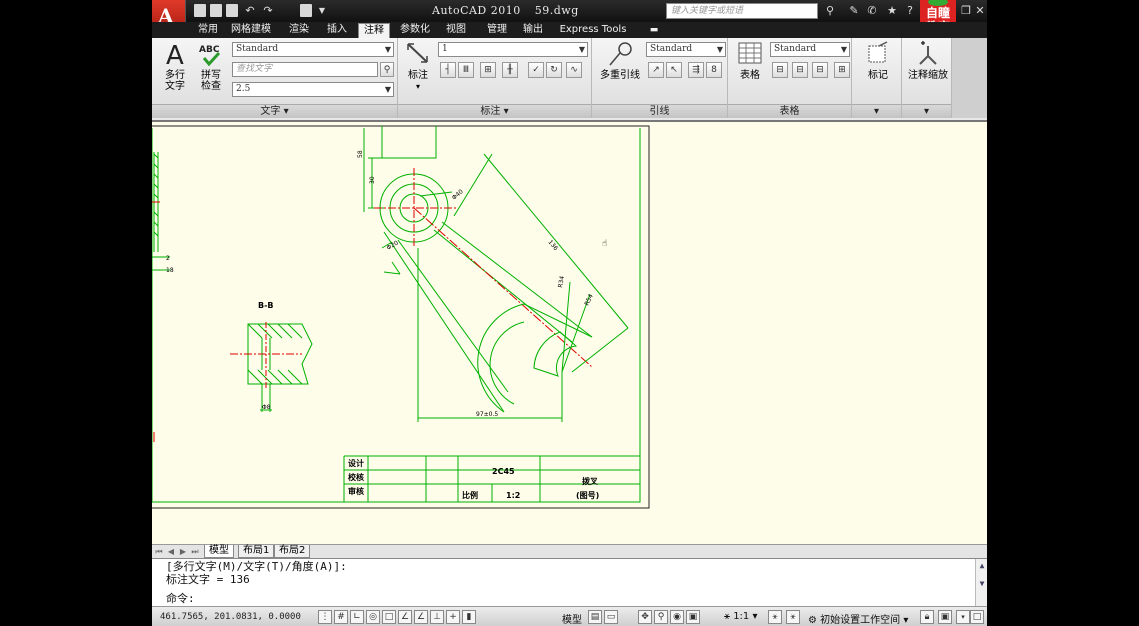  What do you see at coordinates (306, 10) in the screenshot?
I see `print-icon` at bounding box center [306, 10].